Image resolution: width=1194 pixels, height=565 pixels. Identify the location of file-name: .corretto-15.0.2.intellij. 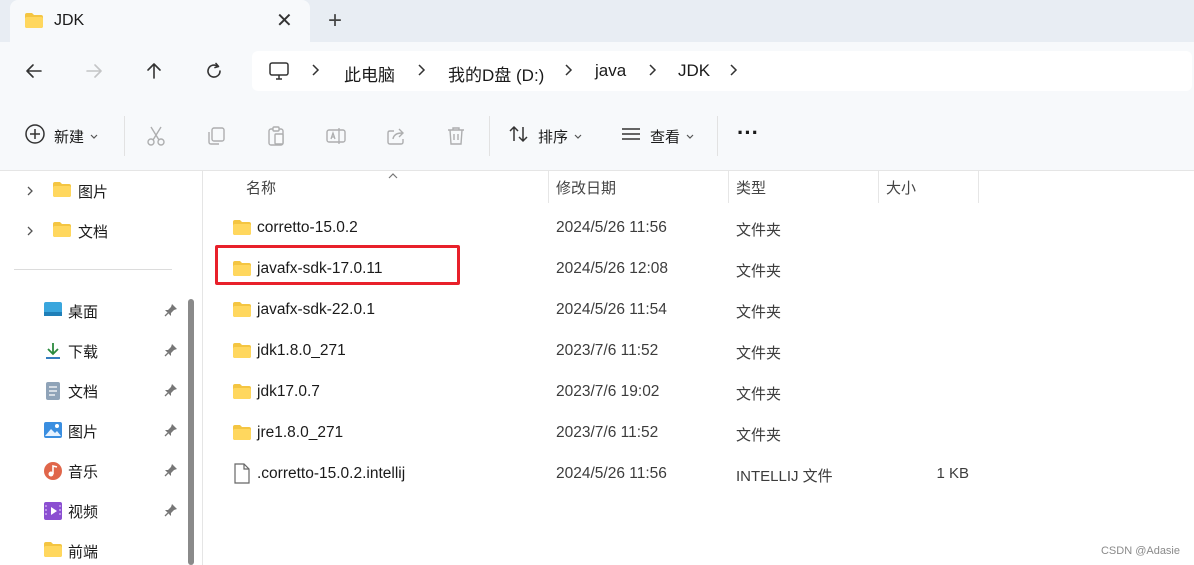
(331, 473).